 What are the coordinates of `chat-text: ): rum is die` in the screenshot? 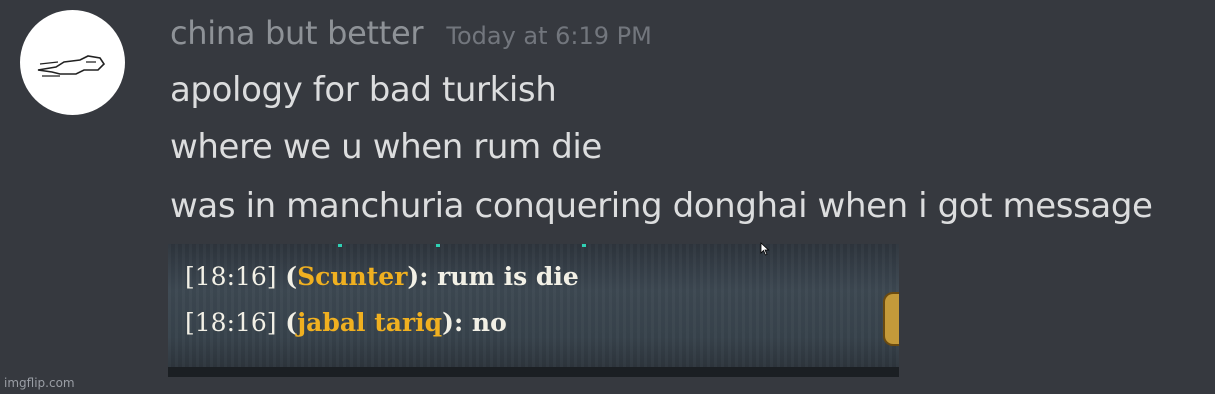 It's located at (493, 276).